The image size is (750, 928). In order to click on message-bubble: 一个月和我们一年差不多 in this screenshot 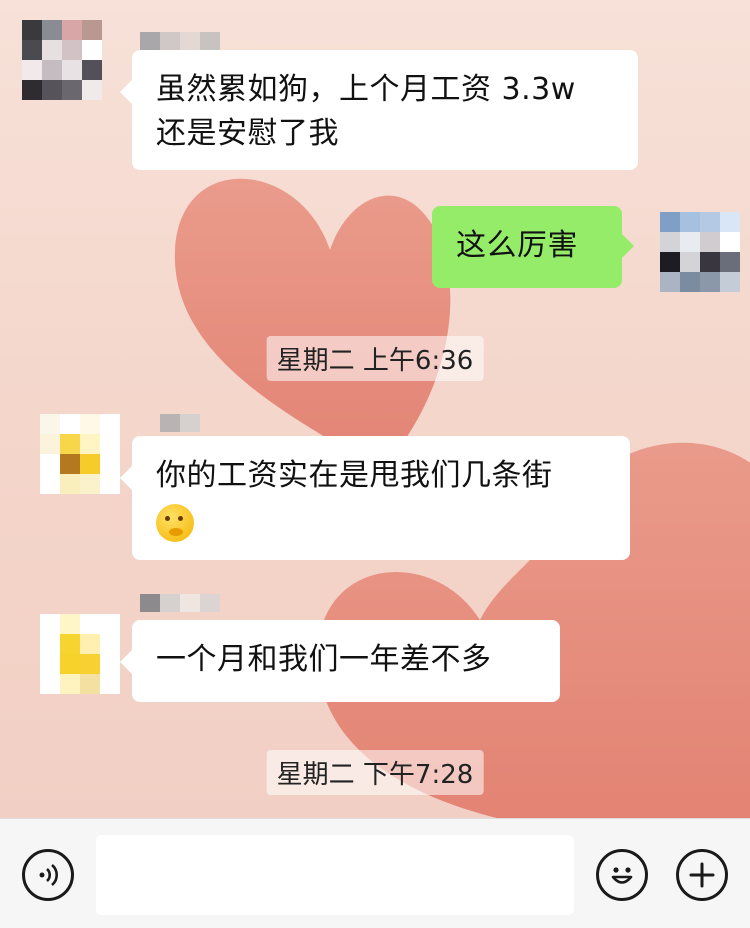, I will do `click(340, 661)`.